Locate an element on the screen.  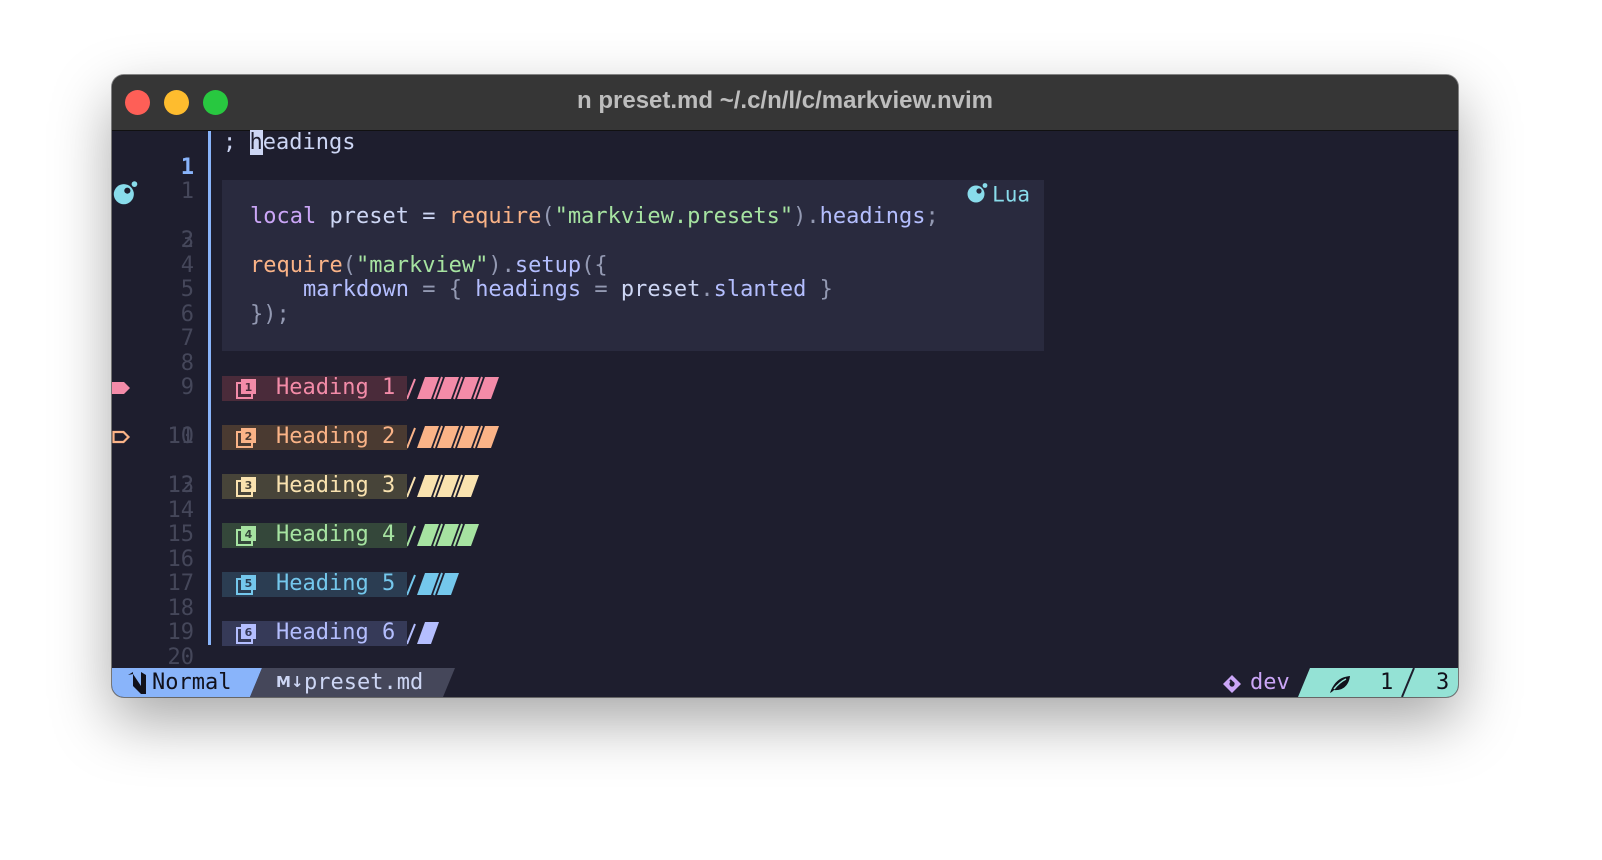
buffer-line: 4 is located at coordinates (785, 253).